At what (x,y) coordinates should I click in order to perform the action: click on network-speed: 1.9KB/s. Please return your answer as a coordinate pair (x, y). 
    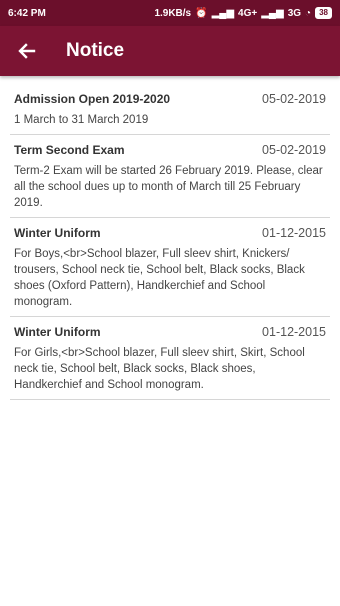
    Looking at the image, I should click on (173, 13).